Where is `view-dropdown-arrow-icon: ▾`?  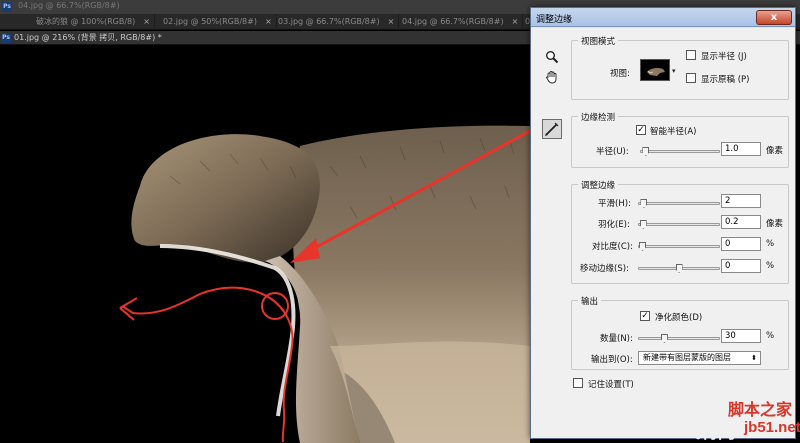 view-dropdown-arrow-icon: ▾ is located at coordinates (674, 71).